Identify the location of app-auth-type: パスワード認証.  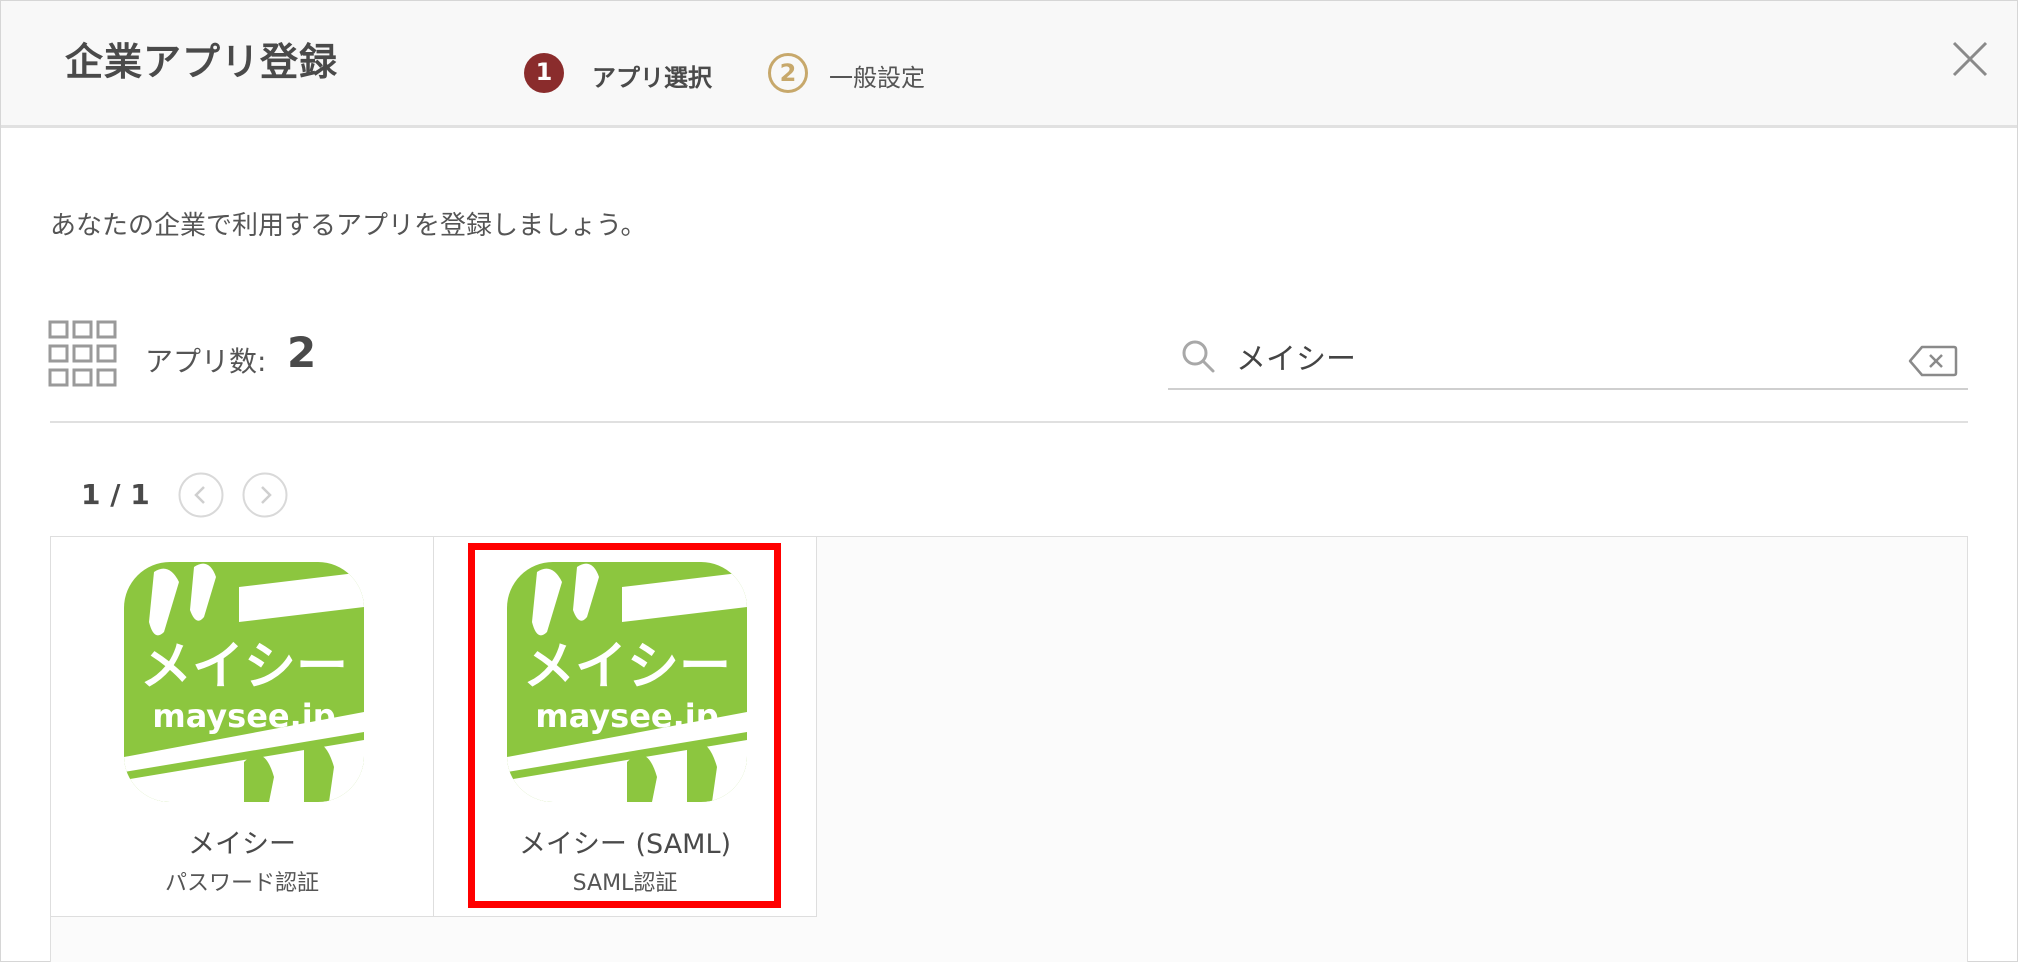
(241, 883).